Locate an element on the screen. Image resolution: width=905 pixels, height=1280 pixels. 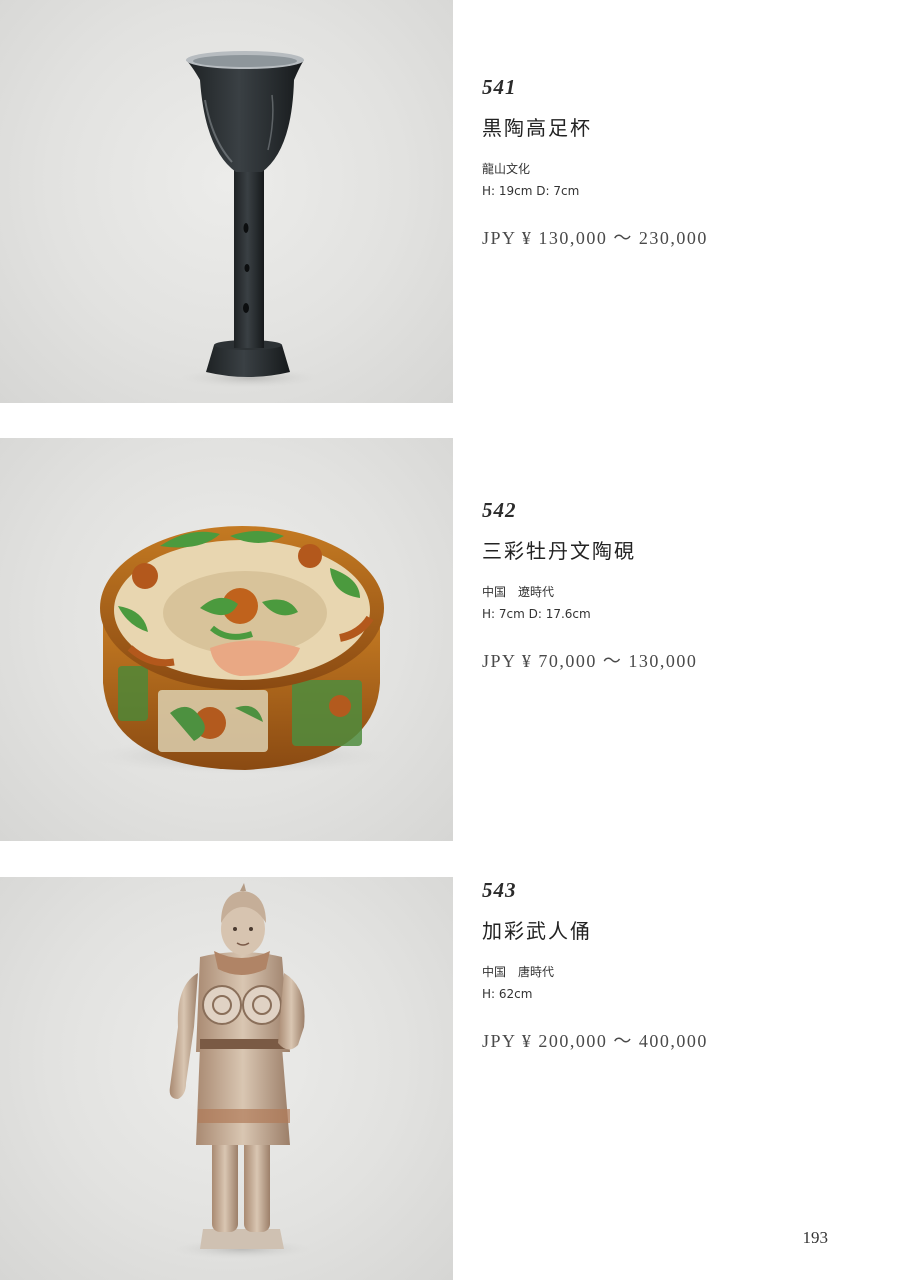
lot-title: 加彩武人俑 is located at coordinates (537, 931).